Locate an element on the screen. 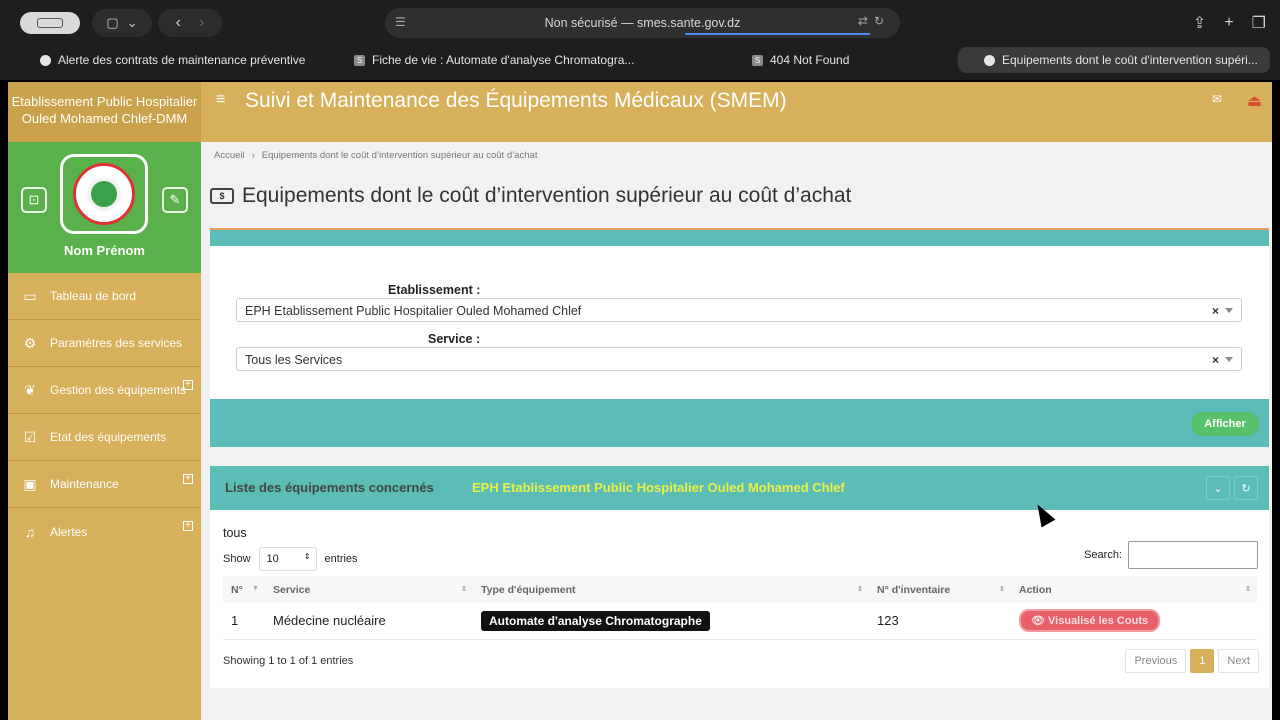 The width and height of the screenshot is (1280, 720). pencil-icon: ✎ is located at coordinates (175, 199).